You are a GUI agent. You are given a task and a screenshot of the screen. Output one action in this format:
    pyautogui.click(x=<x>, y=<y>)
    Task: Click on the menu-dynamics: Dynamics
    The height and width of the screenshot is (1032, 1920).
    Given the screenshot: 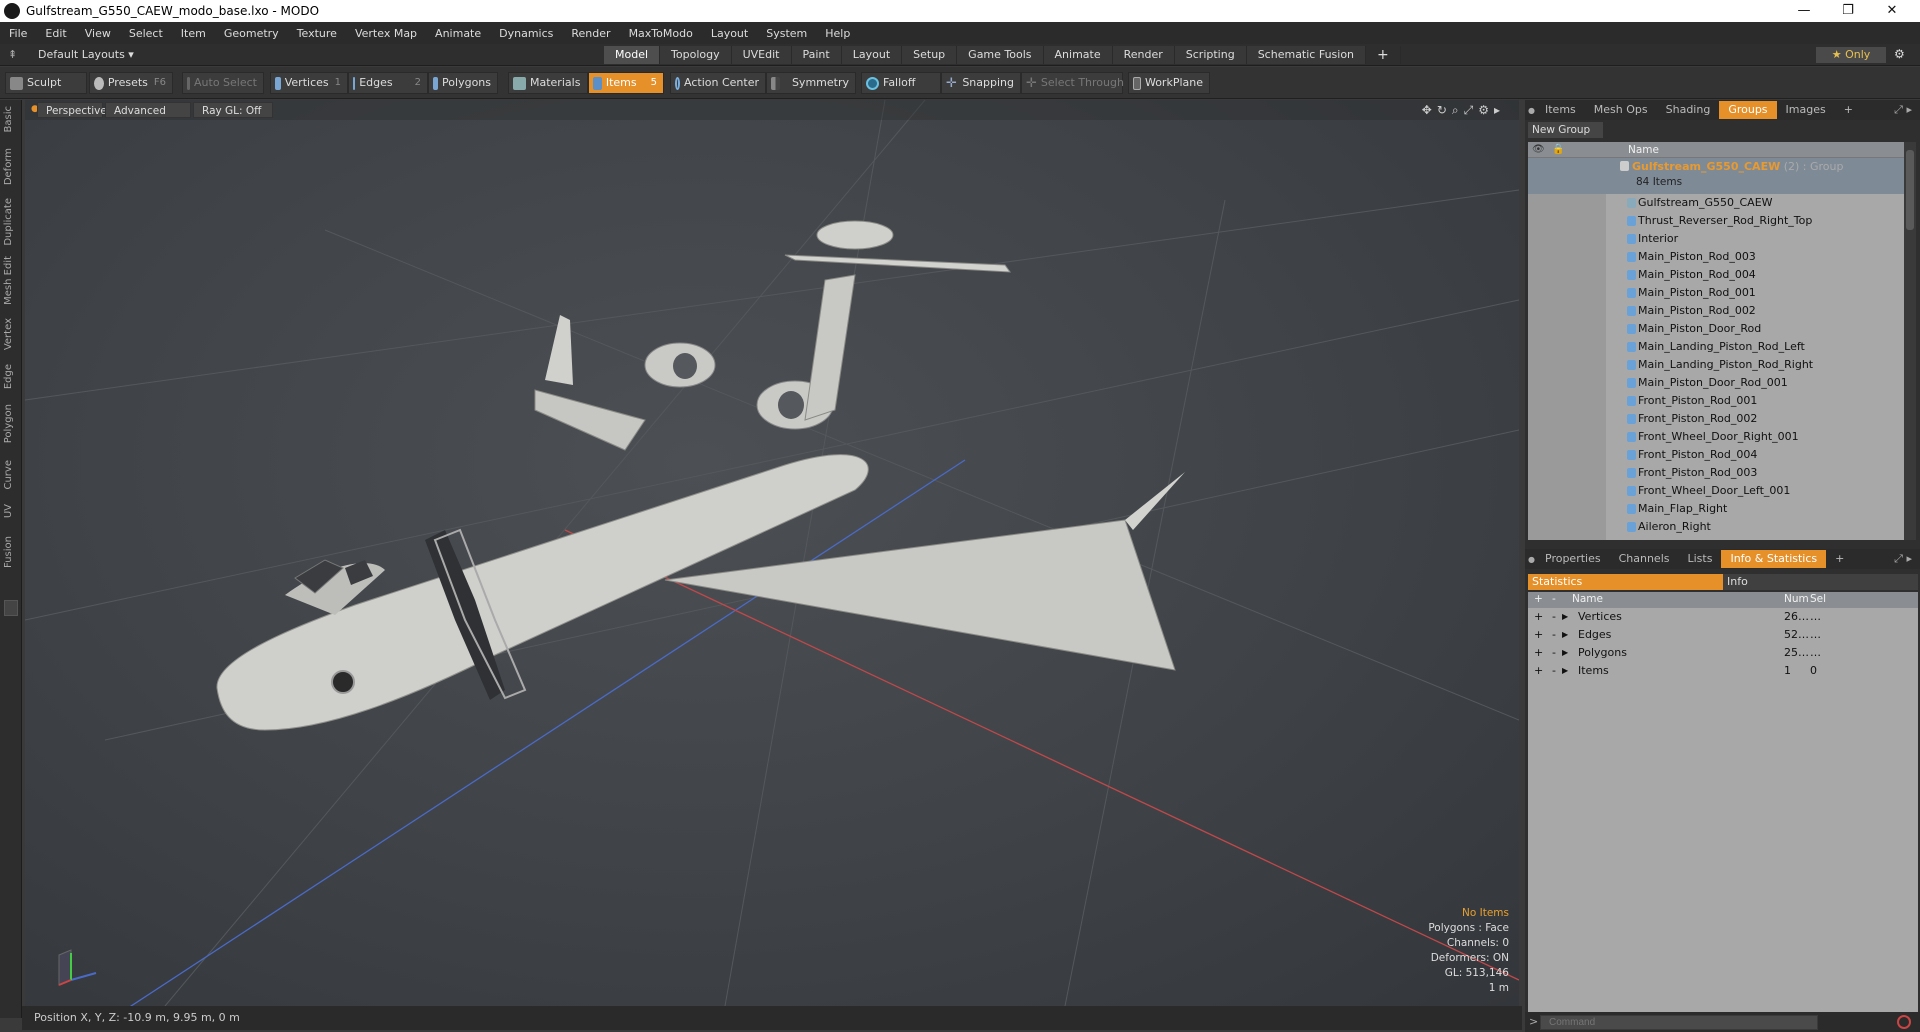 What is the action you would take?
    pyautogui.click(x=526, y=33)
    